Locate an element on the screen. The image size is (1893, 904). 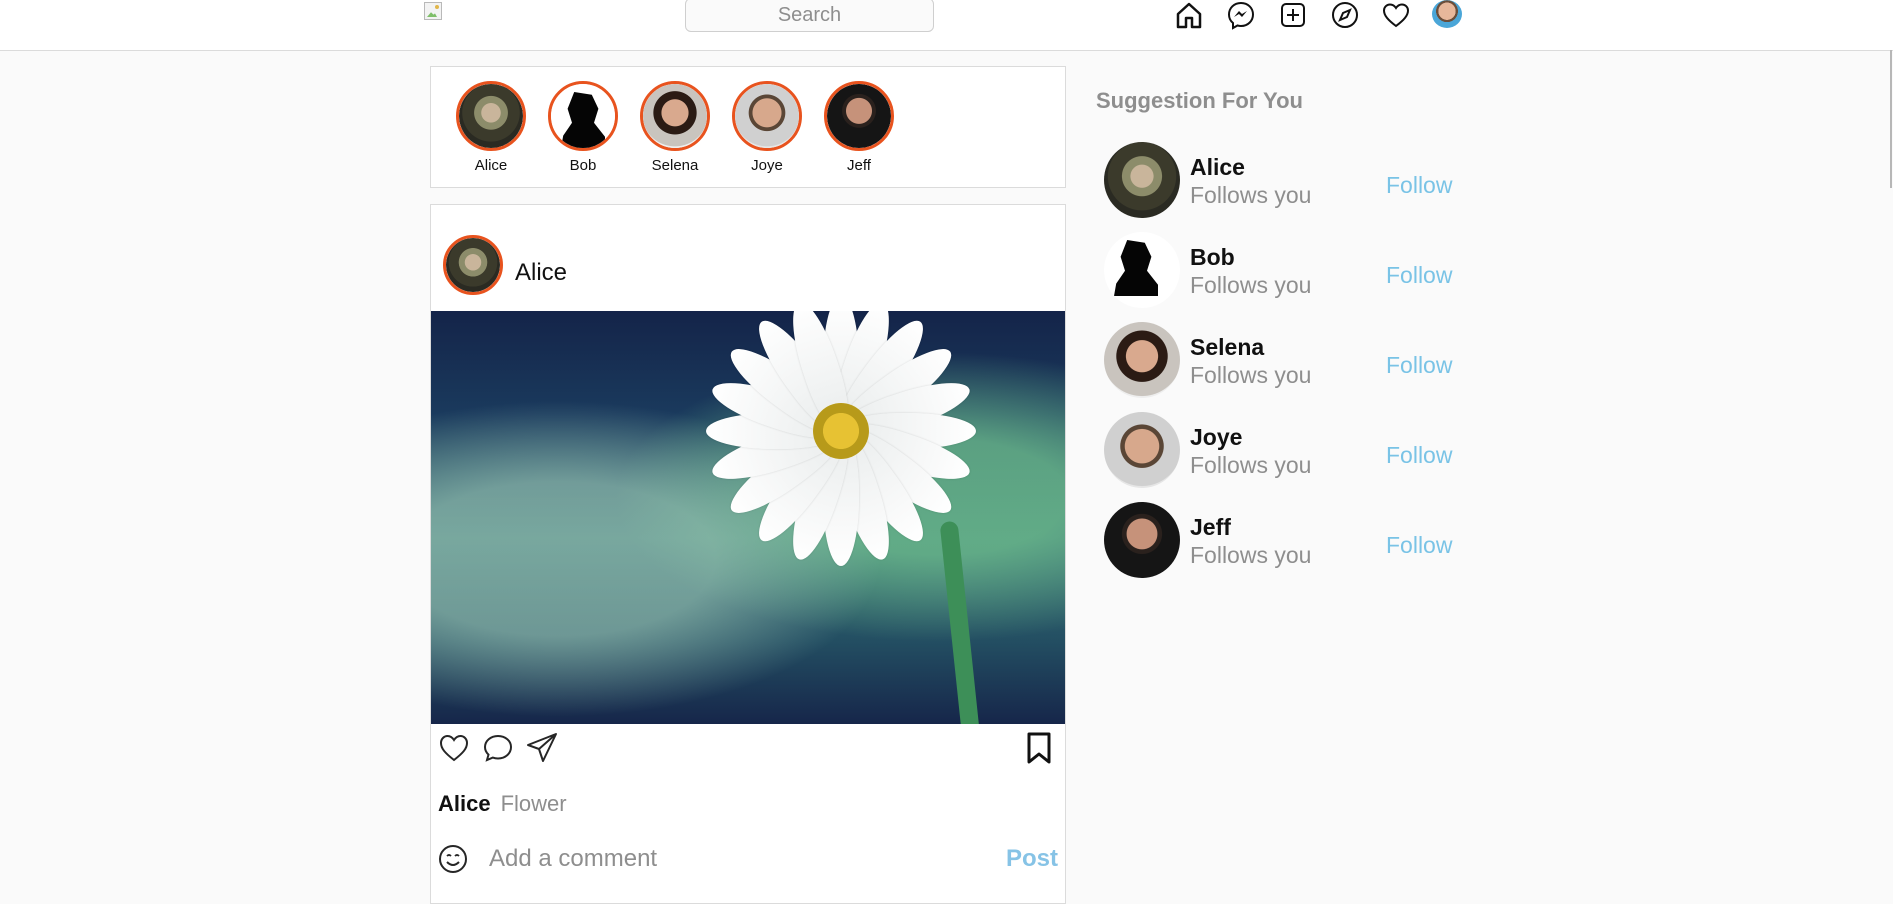
add-comment-row: Post is located at coordinates (748, 861).